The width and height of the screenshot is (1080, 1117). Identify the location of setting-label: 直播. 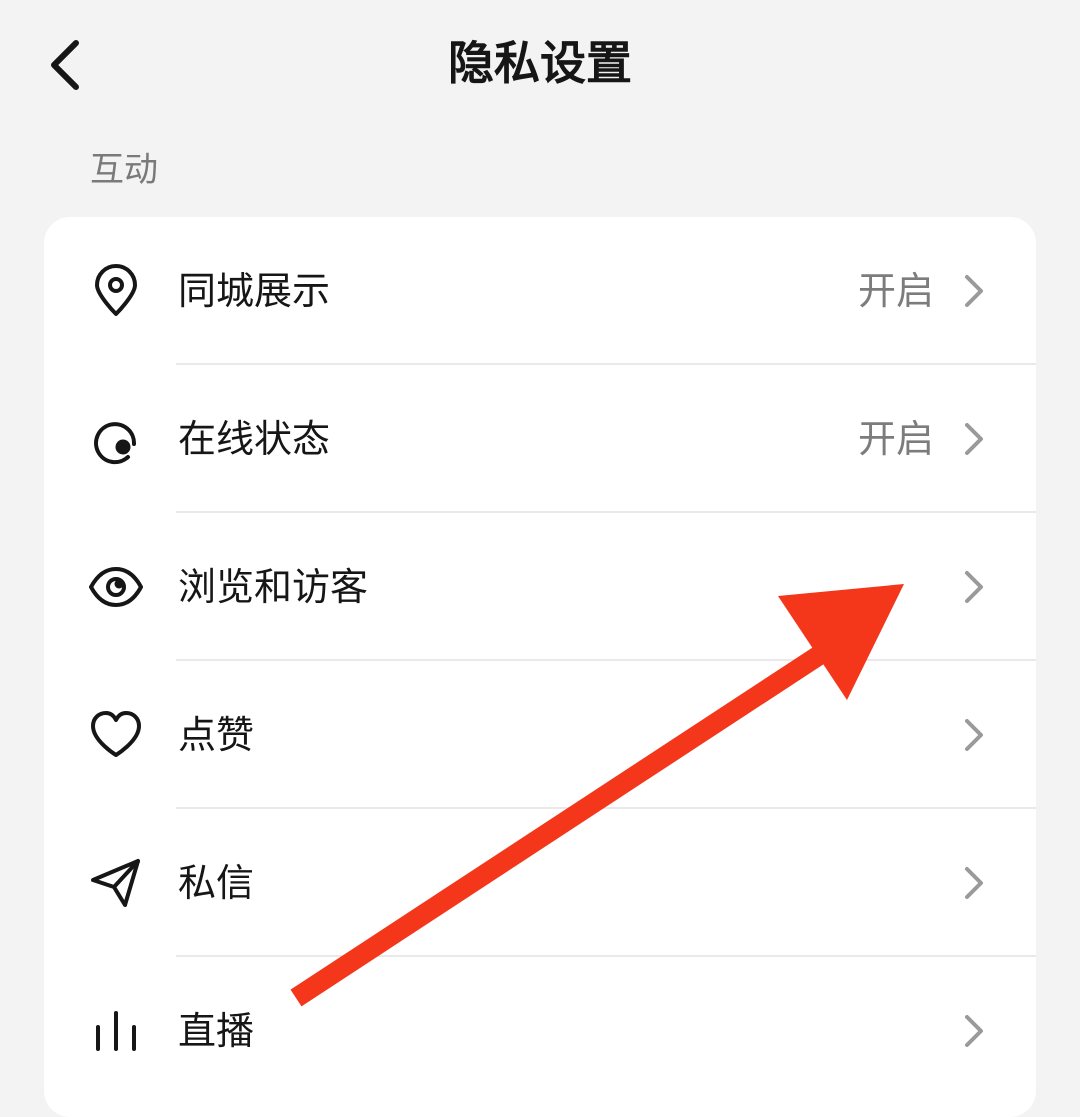
(216, 1031).